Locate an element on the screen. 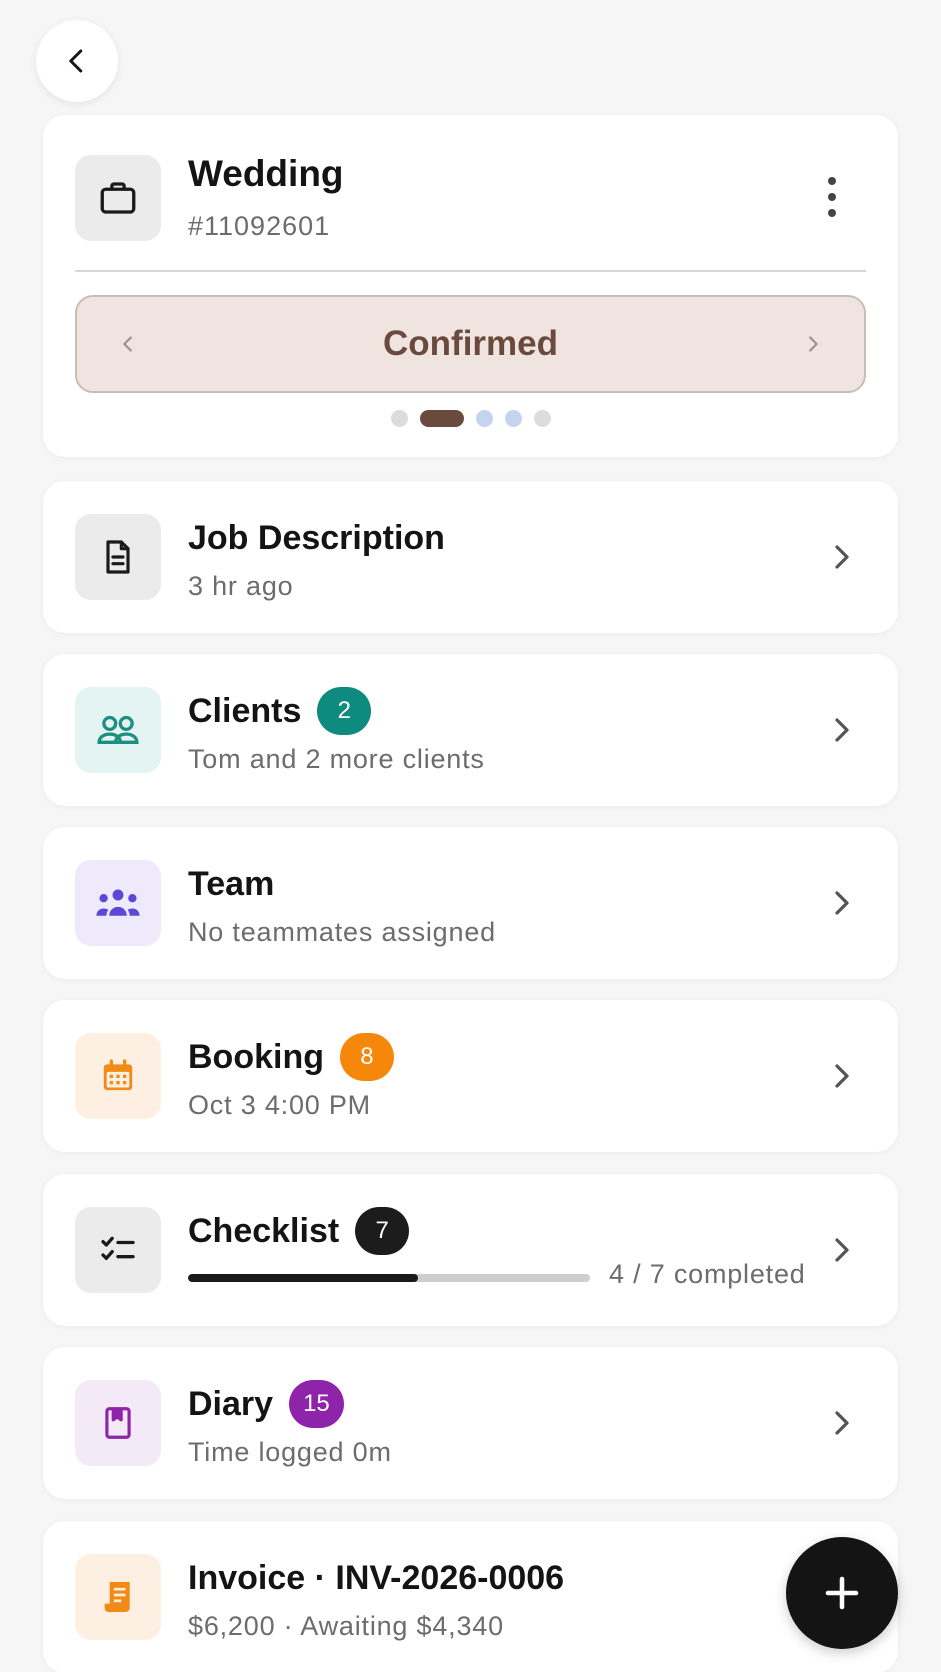 The width and height of the screenshot is (941, 1672). clients-row: Clients 2 Tom and 2 more clients is located at coordinates (470, 730).